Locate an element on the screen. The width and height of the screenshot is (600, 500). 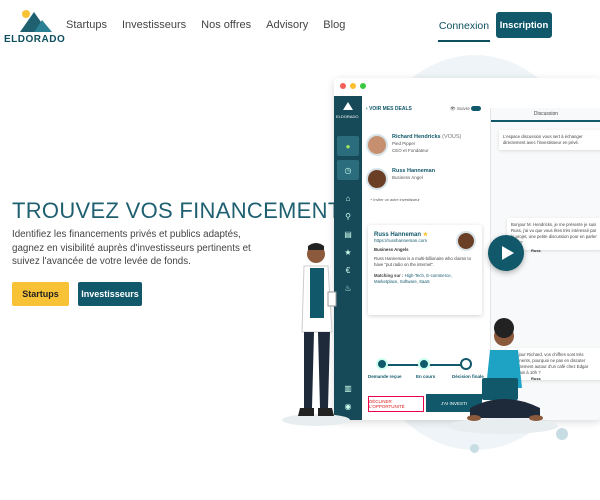
sidebar-logo-text: ELDORADO is located at coordinates (347, 116).